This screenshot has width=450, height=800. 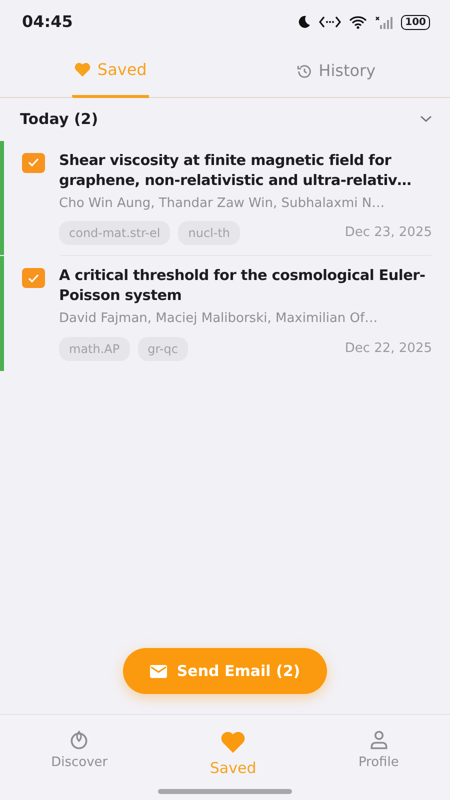 What do you see at coordinates (110, 71) in the screenshot?
I see `tab: Saved` at bounding box center [110, 71].